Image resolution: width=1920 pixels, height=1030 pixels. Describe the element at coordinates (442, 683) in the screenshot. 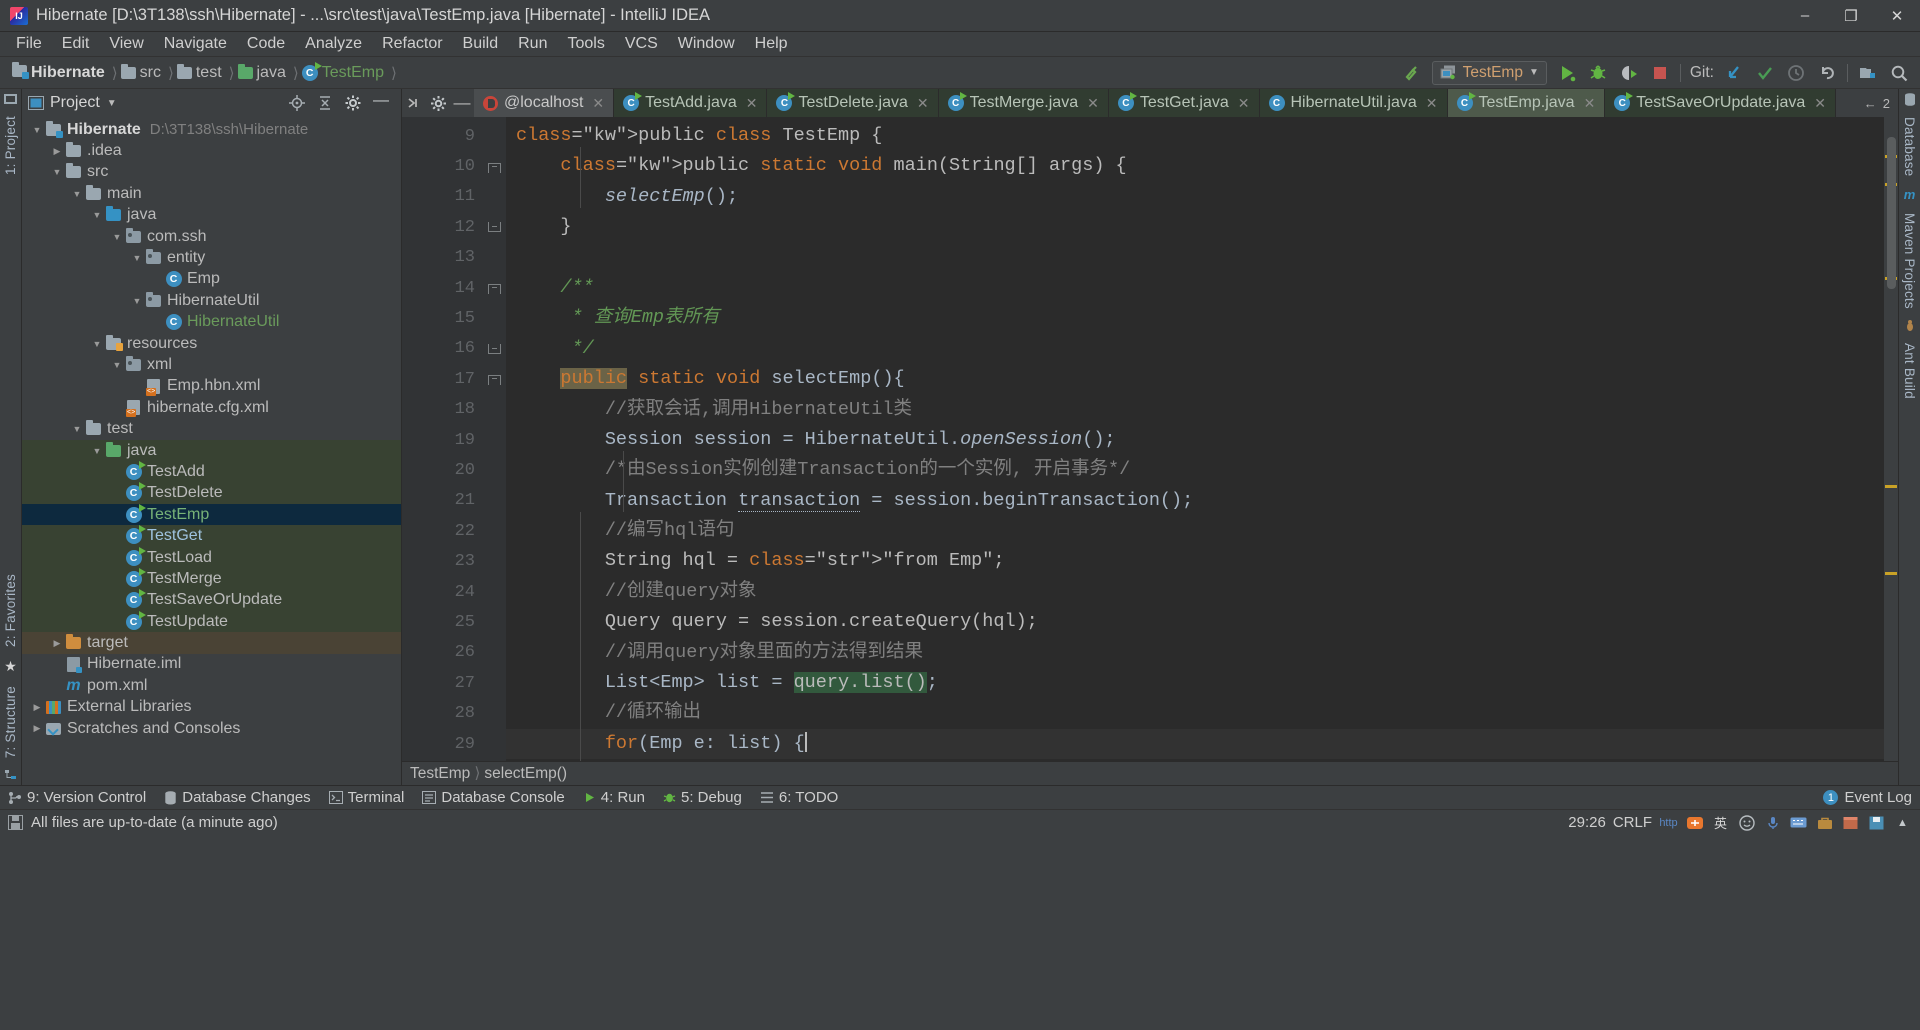

I see `line-number: 27` at that location.